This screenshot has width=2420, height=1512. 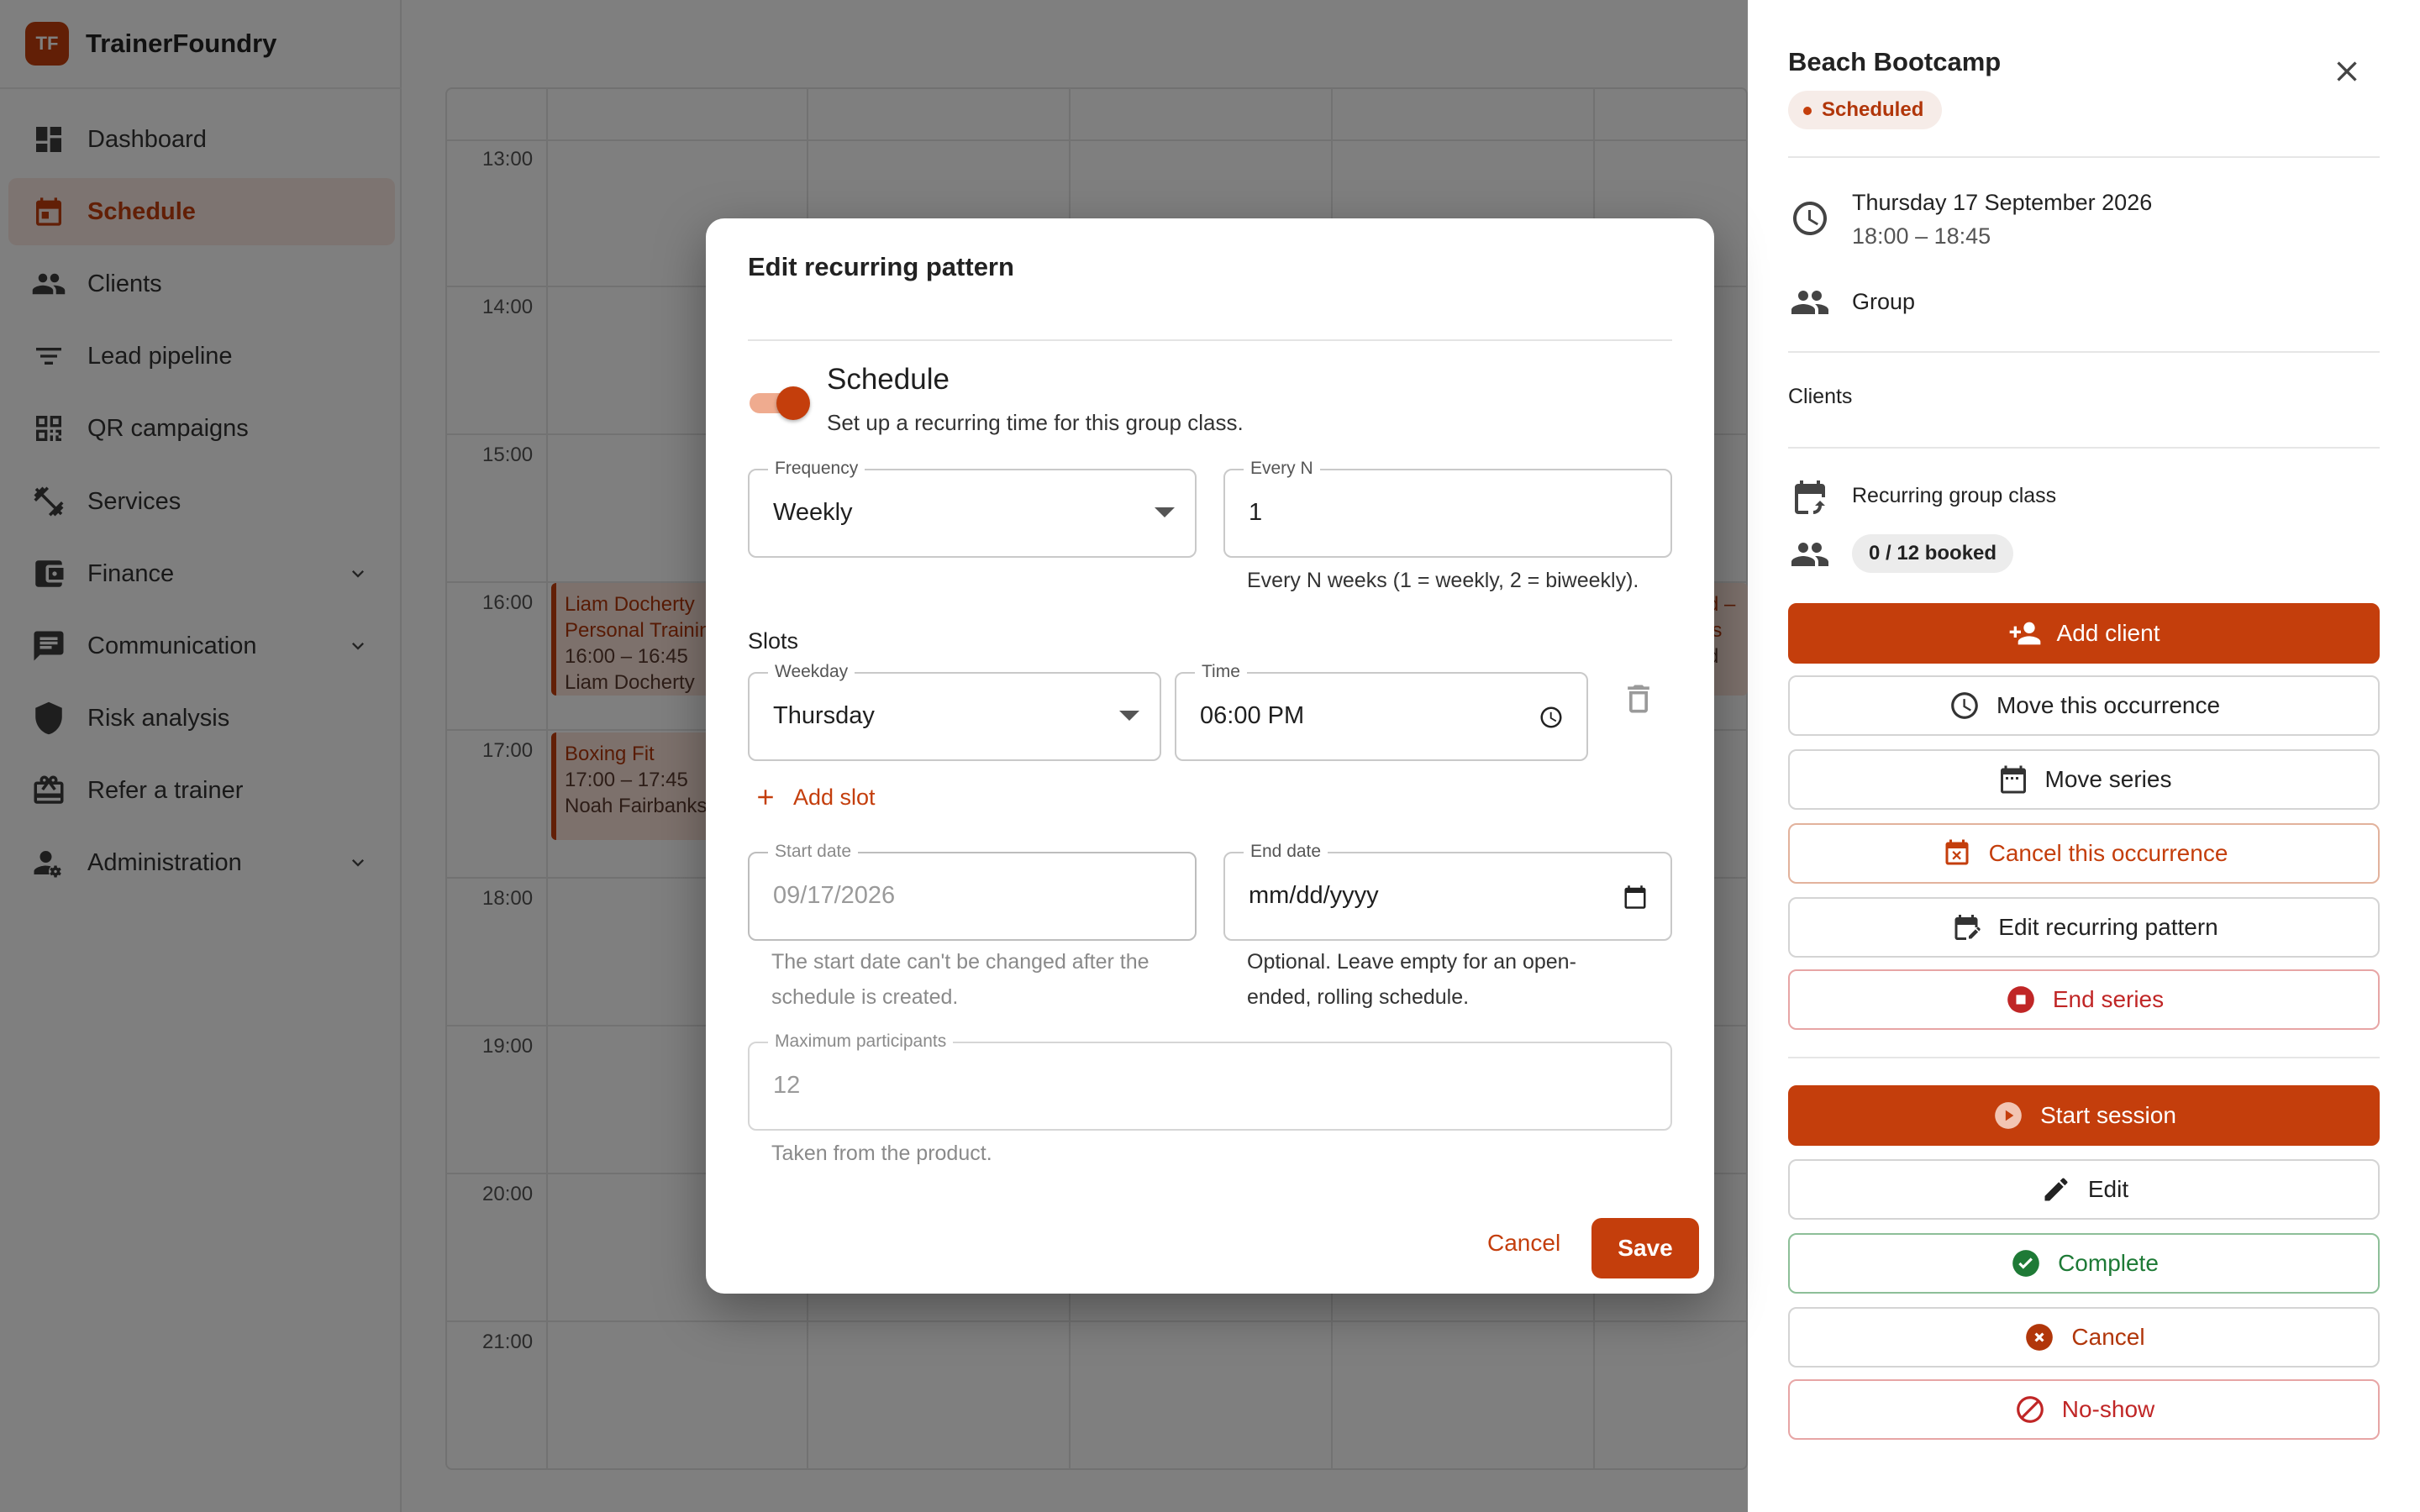 I want to click on frequency-select: Frequency Weekly, so click(x=972, y=508).